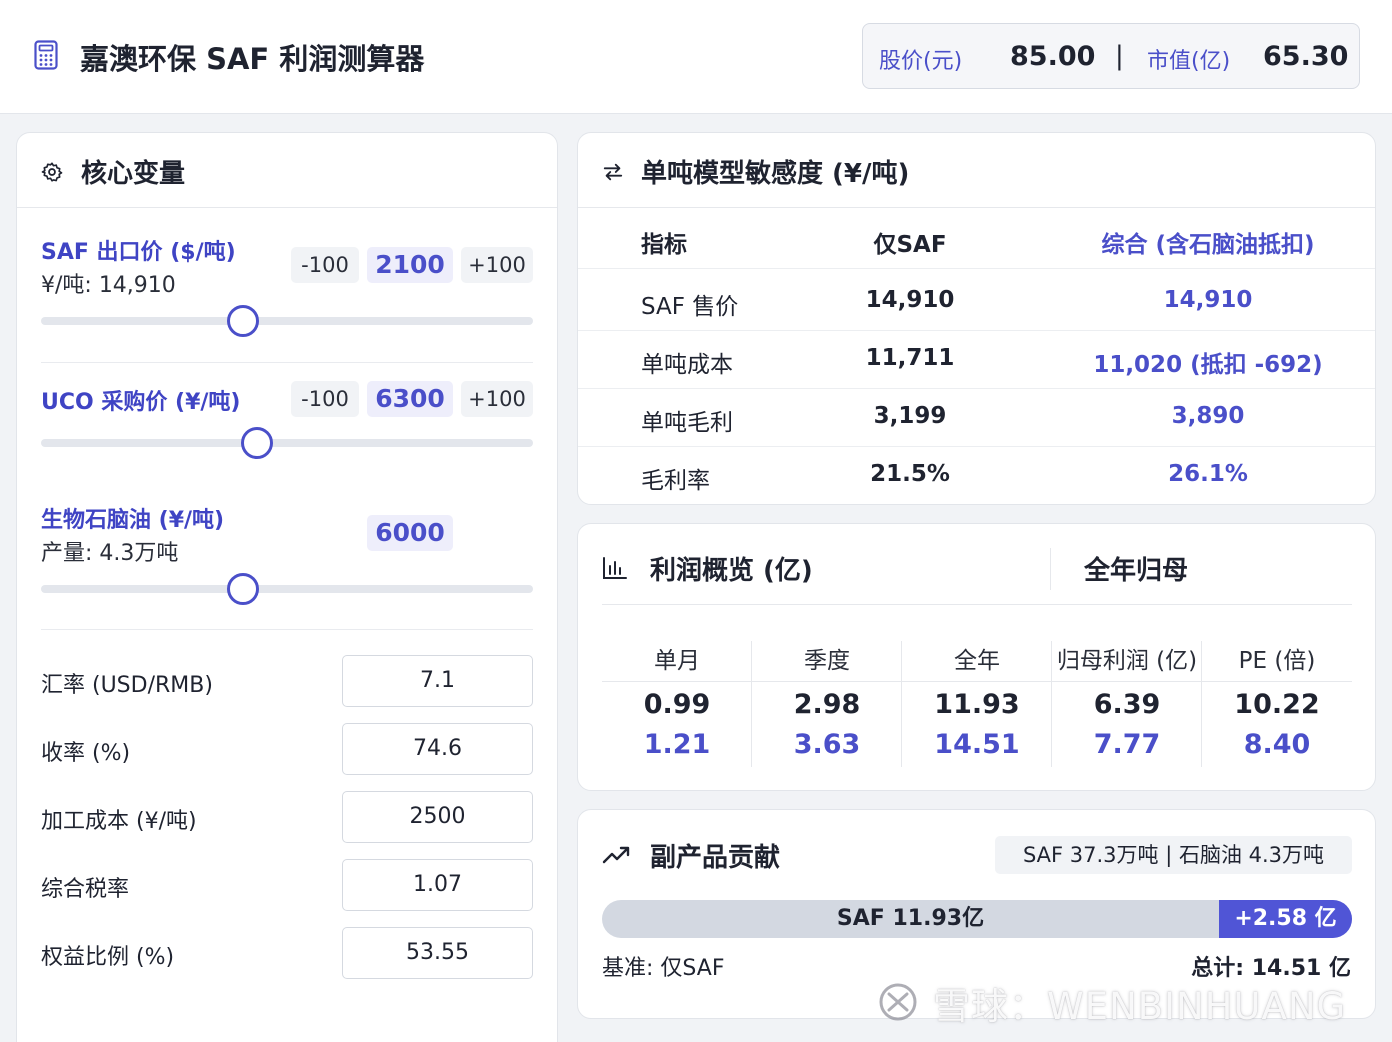 This screenshot has height=1042, width=1392. I want to click on saf-only-value: 11,711, so click(910, 358).